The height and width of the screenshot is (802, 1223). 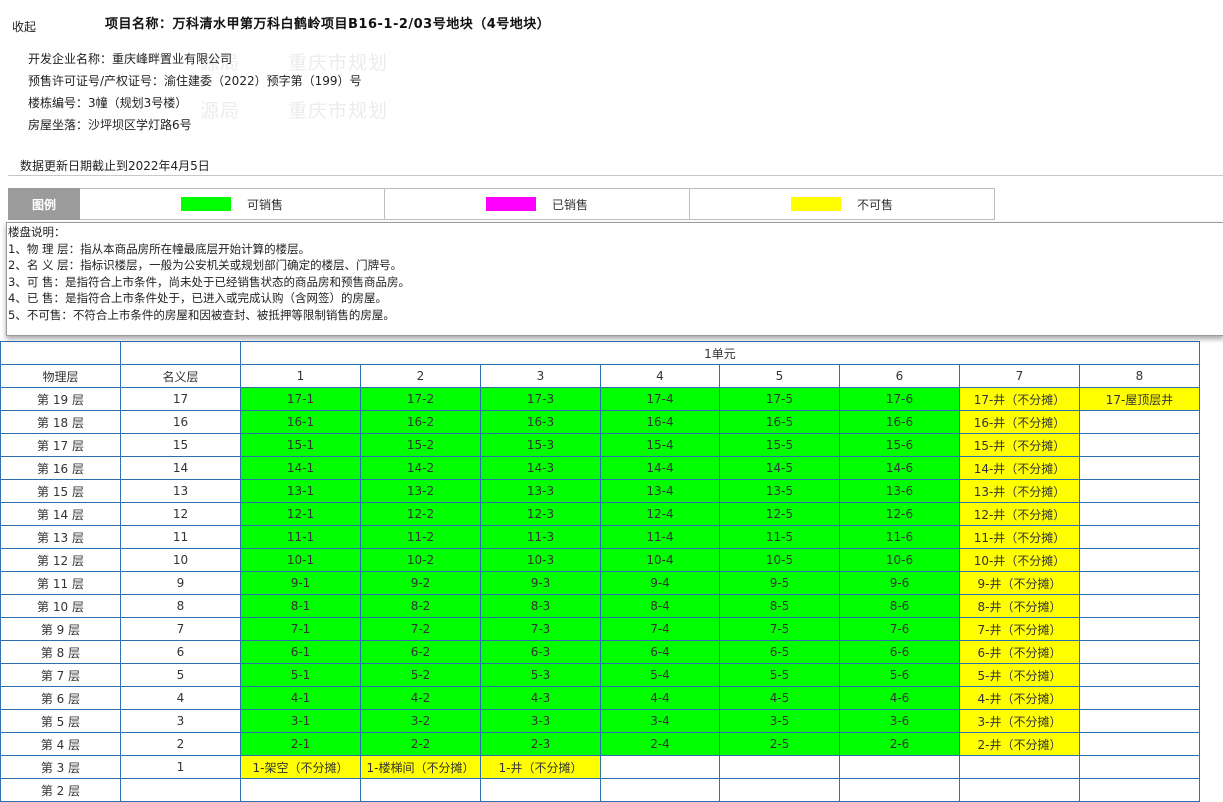 I want to click on room-cell-available: 14-5, so click(x=779, y=468).